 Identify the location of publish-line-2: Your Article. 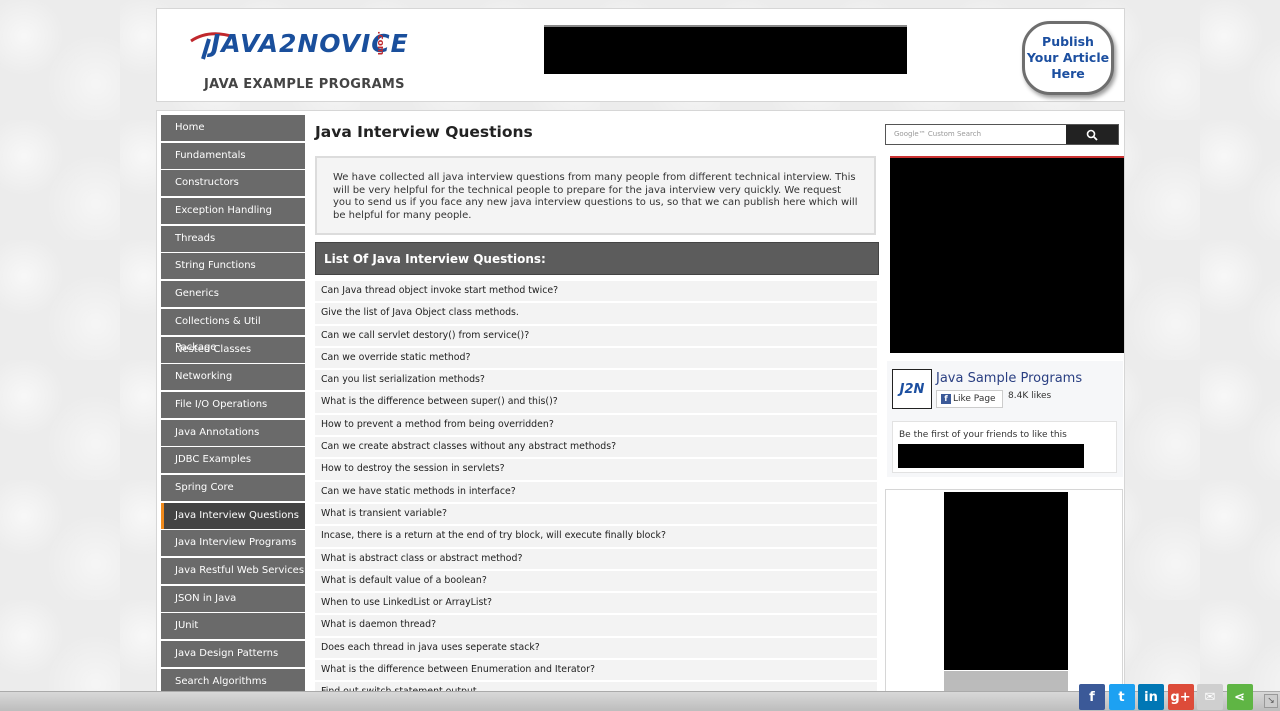
(1068, 57).